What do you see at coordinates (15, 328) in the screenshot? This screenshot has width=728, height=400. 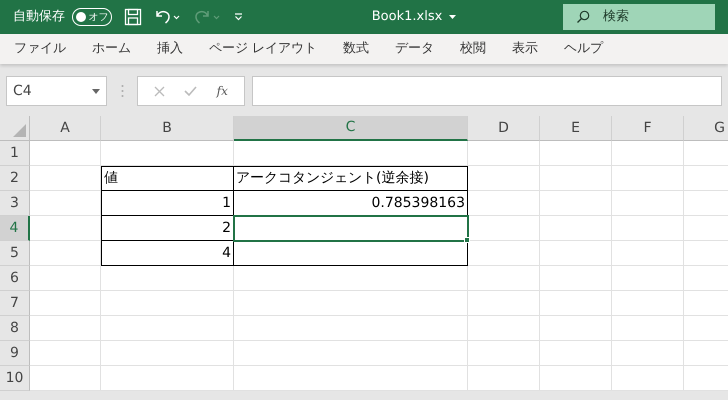 I see `row-header: 8` at bounding box center [15, 328].